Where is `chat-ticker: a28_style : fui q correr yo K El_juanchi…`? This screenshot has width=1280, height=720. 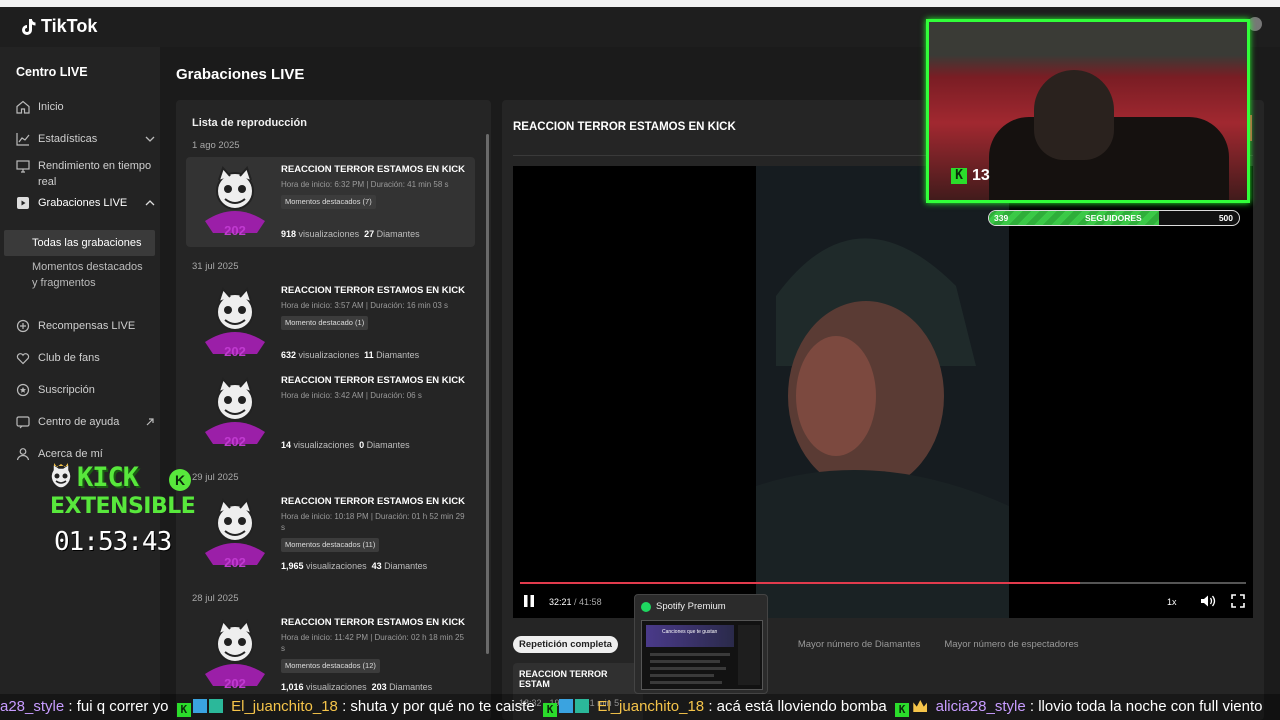
chat-ticker: a28_style : fui q correr yo K El_juanchi… is located at coordinates (640, 707).